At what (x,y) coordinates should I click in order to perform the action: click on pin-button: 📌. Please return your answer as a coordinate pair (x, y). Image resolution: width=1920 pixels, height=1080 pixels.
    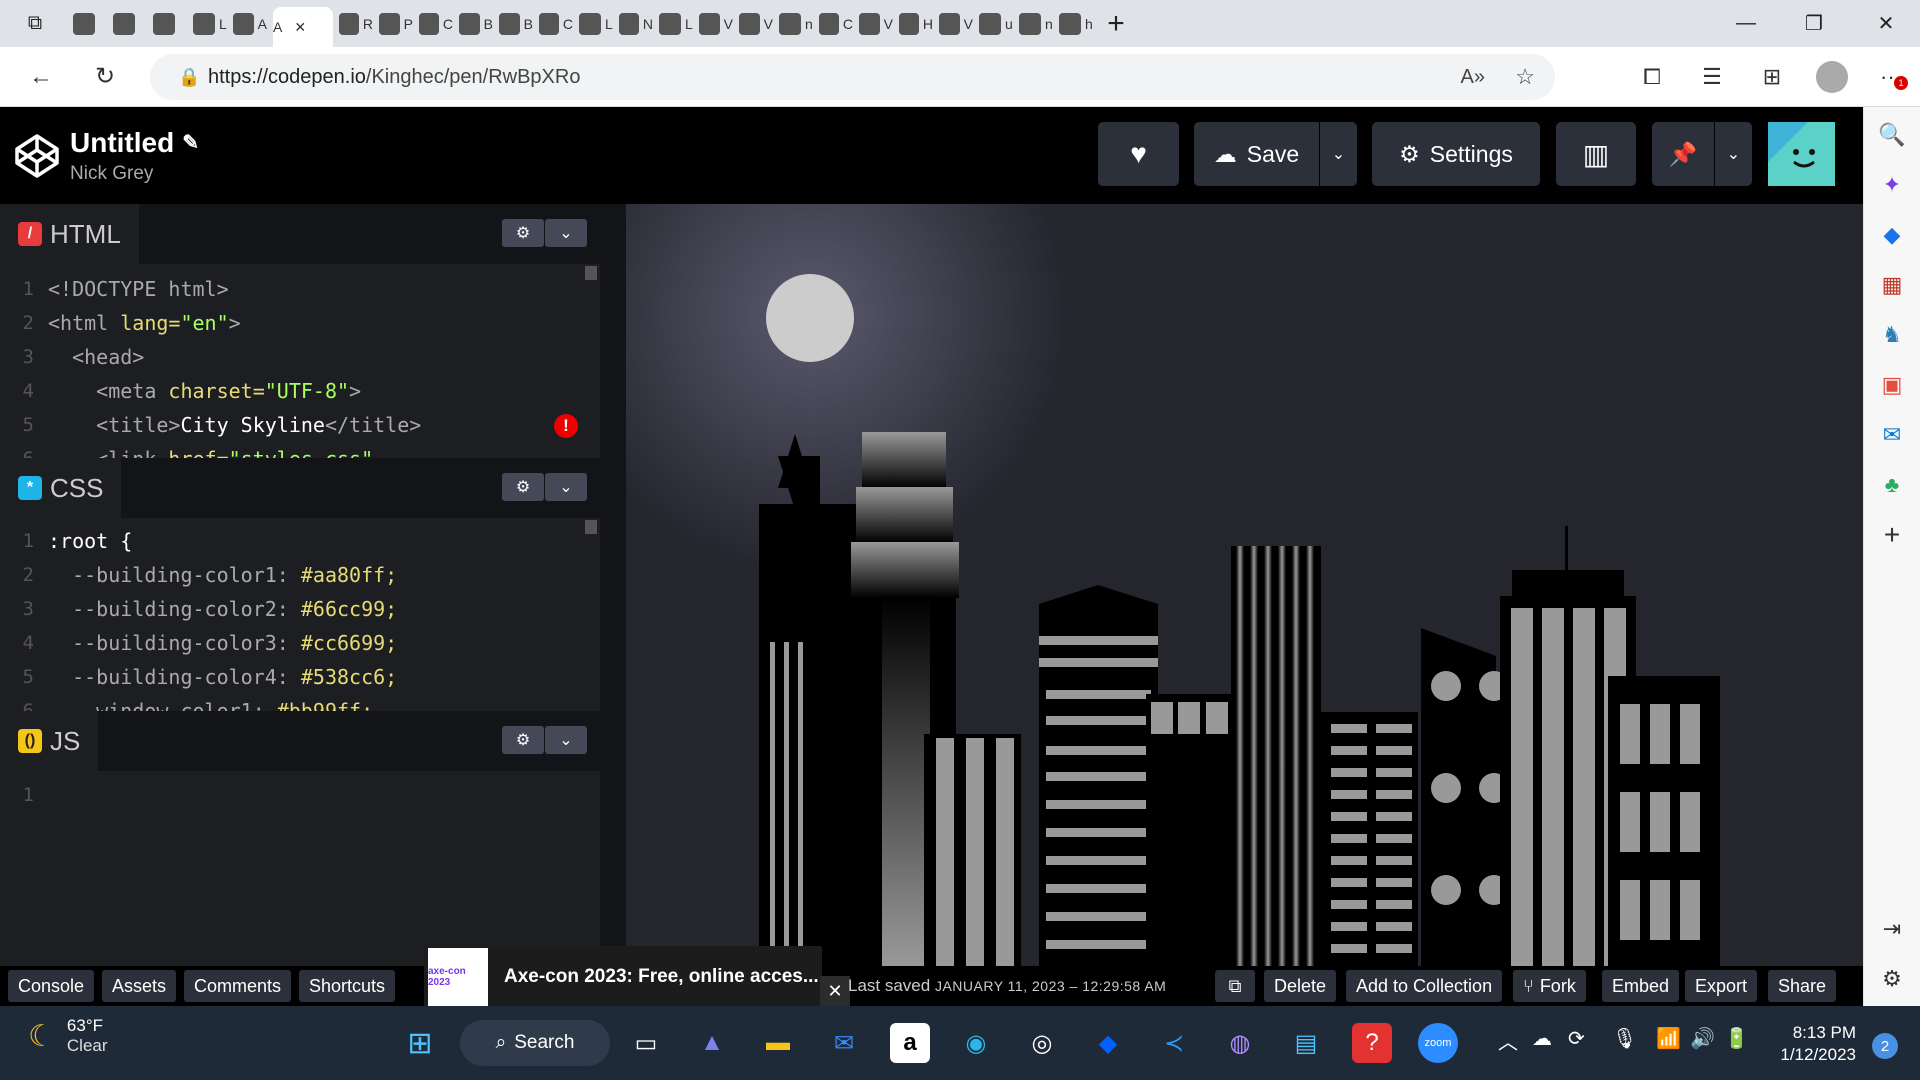
    Looking at the image, I should click on (1683, 154).